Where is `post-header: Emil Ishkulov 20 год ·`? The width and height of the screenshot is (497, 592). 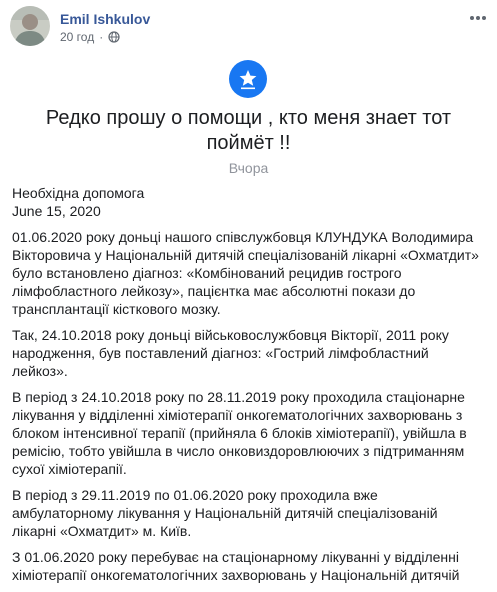
post-header: Emil Ishkulov 20 год · is located at coordinates (248, 26).